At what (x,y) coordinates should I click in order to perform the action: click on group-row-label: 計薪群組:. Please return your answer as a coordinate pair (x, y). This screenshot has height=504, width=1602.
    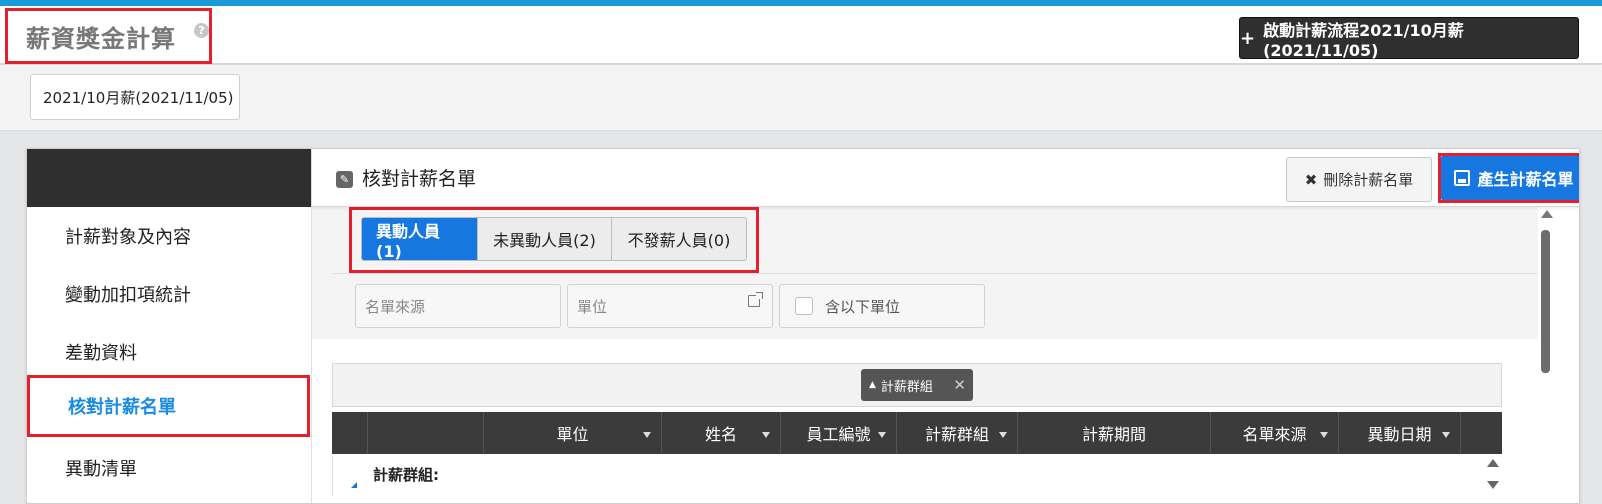
    Looking at the image, I should click on (406, 475).